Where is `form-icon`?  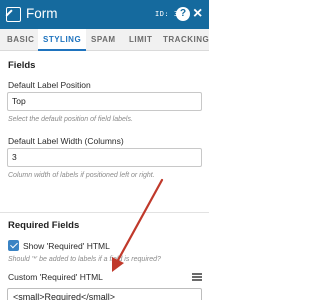
form-icon is located at coordinates (13, 14).